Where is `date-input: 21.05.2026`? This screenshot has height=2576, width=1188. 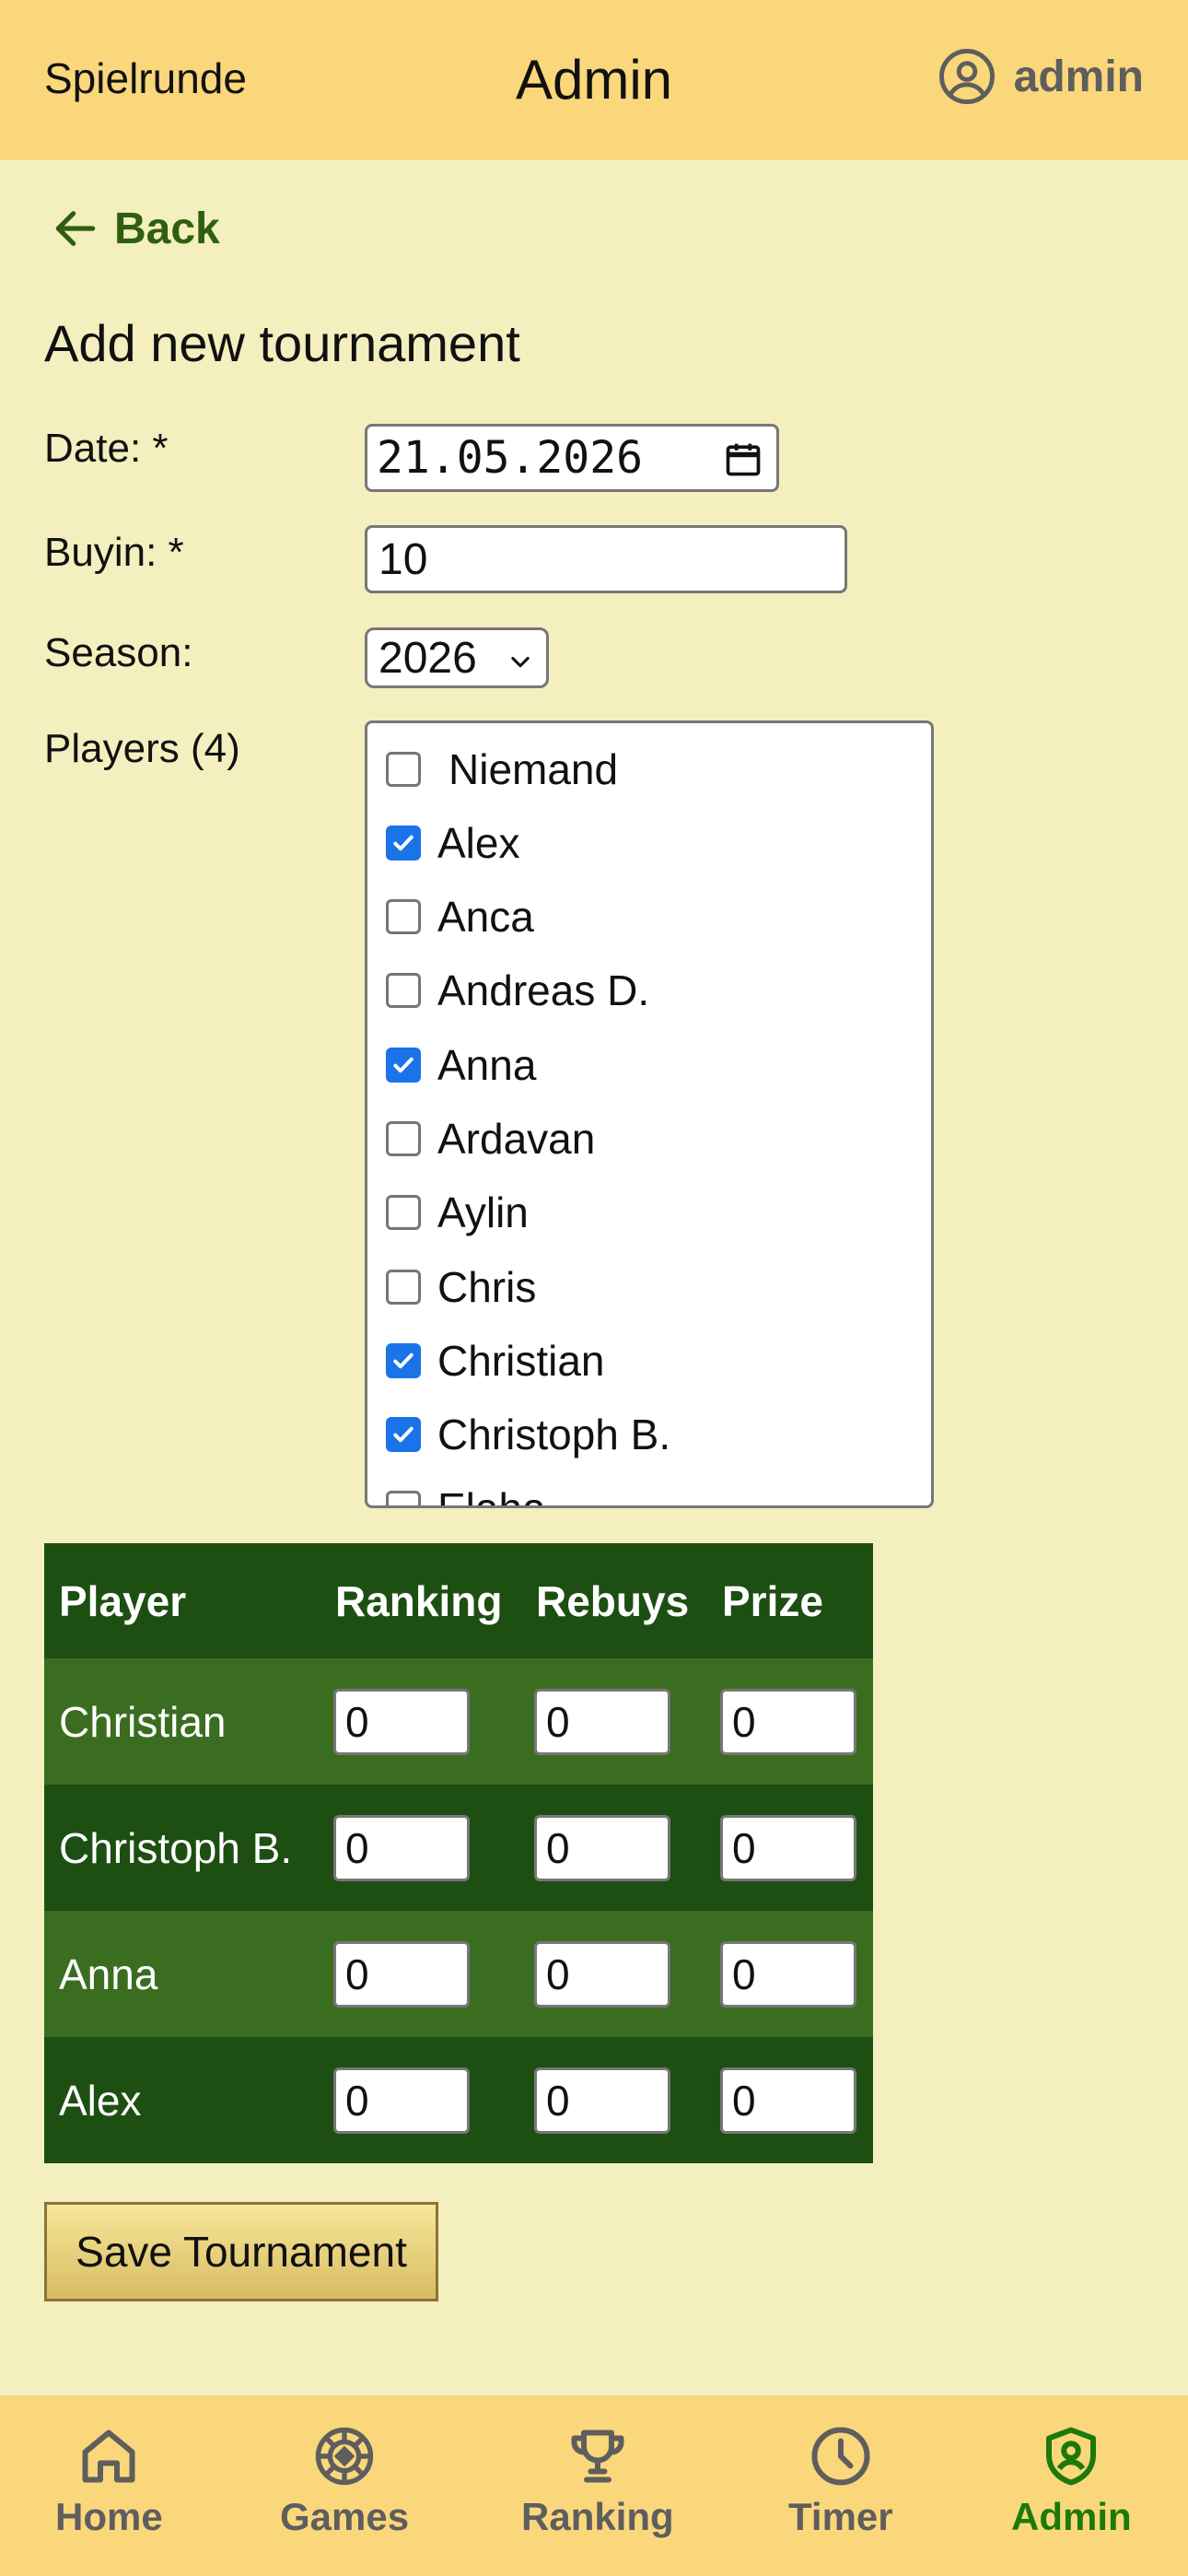
date-input: 21.05.2026 is located at coordinates (572, 458).